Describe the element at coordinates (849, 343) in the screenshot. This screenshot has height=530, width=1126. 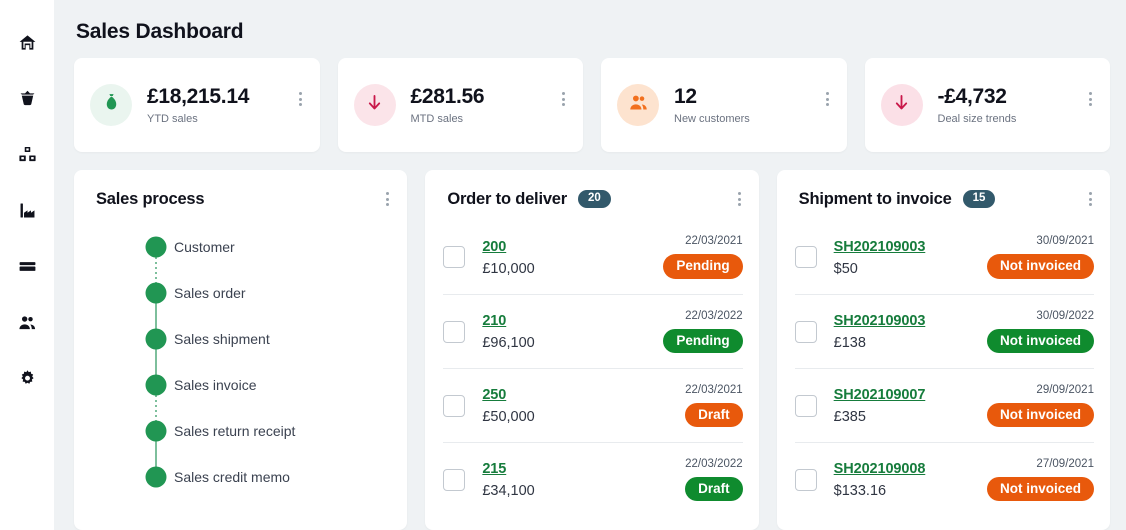
I see `row-amount: £138` at that location.